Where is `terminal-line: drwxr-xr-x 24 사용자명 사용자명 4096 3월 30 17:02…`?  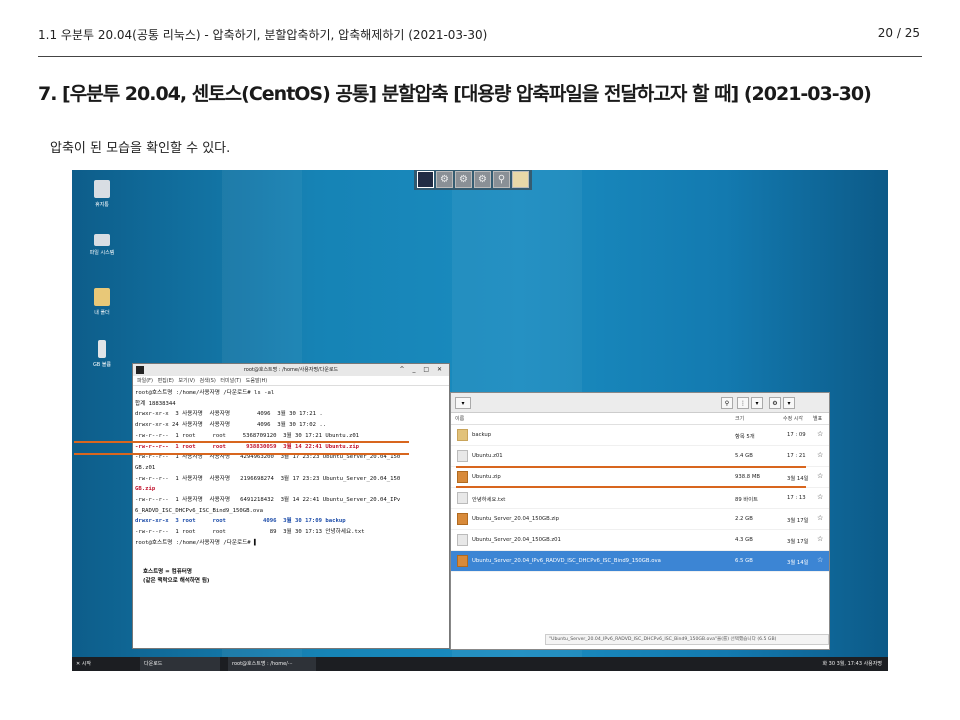
terminal-line: drwxr-xr-x 24 사용자명 사용자명 4096 3월 30 17:02… is located at coordinates (231, 425).